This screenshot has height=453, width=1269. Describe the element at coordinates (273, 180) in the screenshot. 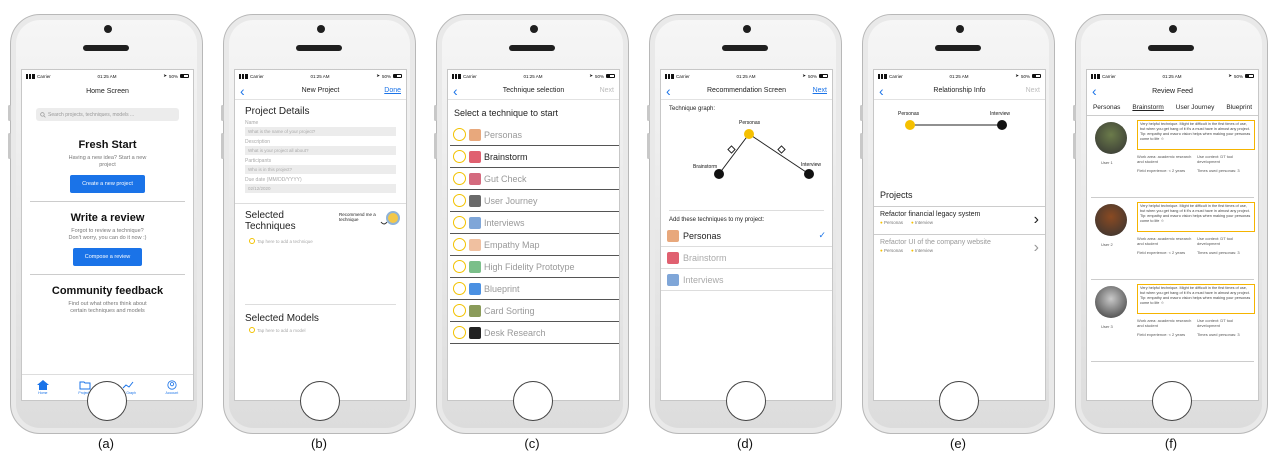

I see `field-label: Due date (MM/DD/YYYY)` at that location.